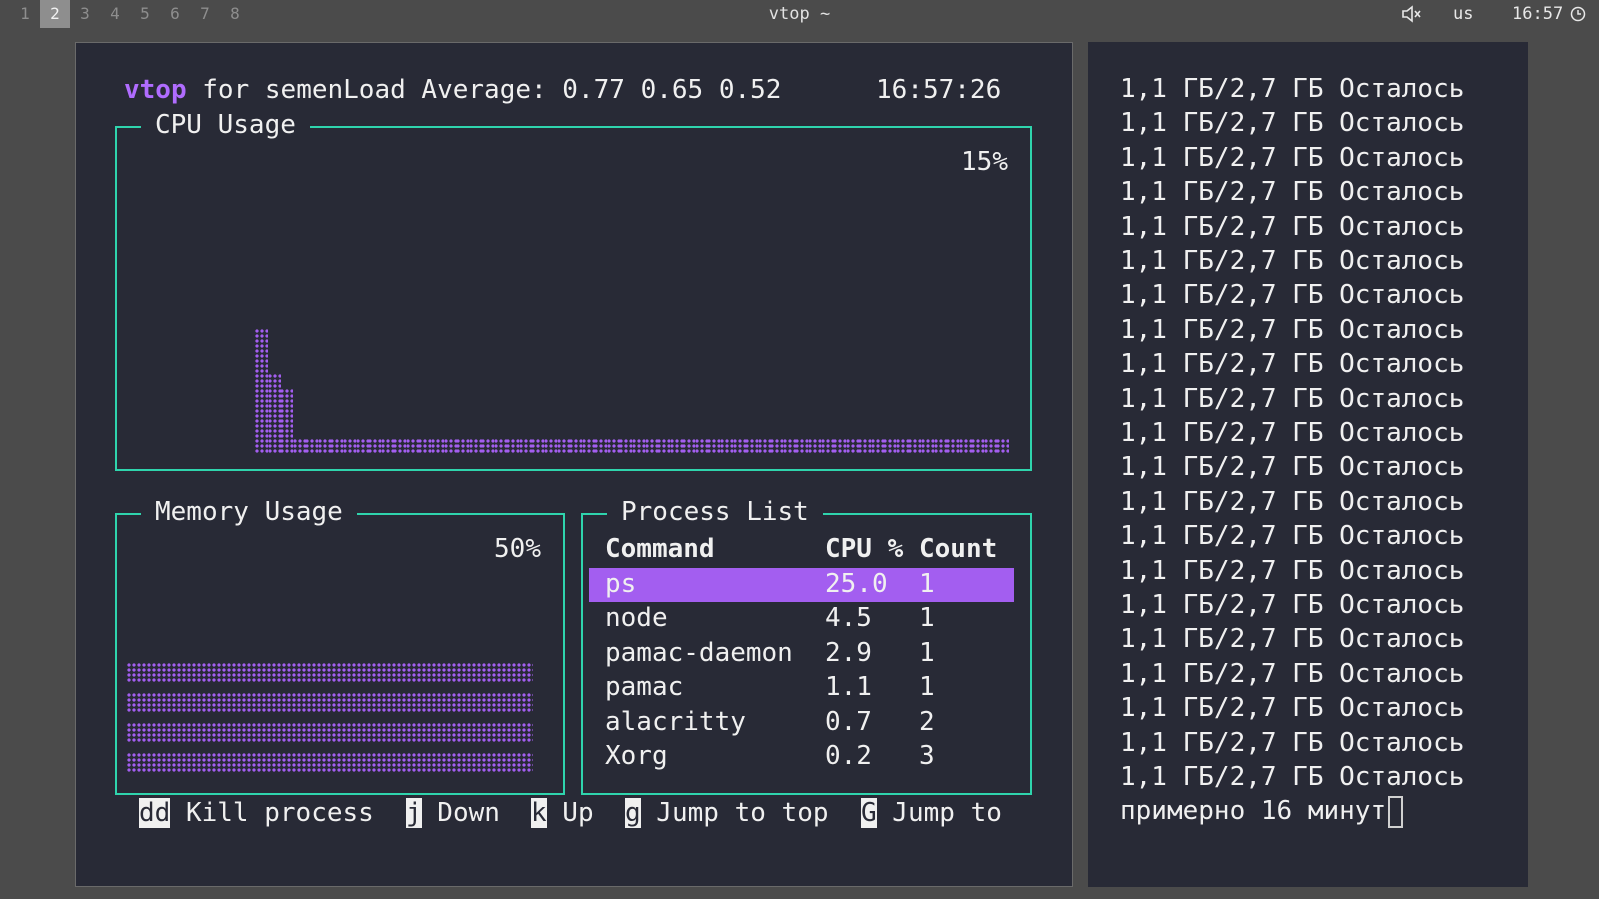 The image size is (1599, 899). I want to click on memory-usage-bar, so click(340, 654).